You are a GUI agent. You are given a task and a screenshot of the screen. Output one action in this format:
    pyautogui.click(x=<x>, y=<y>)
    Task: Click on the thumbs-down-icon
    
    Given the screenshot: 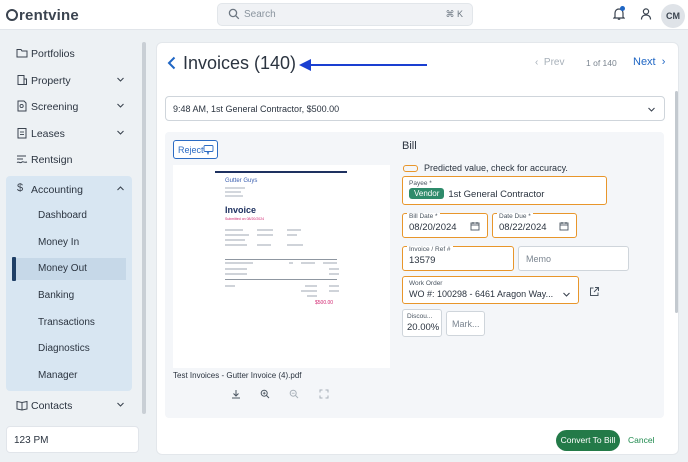 What is the action you would take?
    pyautogui.click(x=208, y=150)
    